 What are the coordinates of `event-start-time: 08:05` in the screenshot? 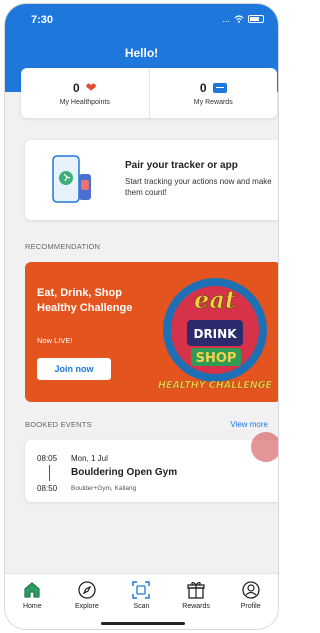 It's located at (47, 458).